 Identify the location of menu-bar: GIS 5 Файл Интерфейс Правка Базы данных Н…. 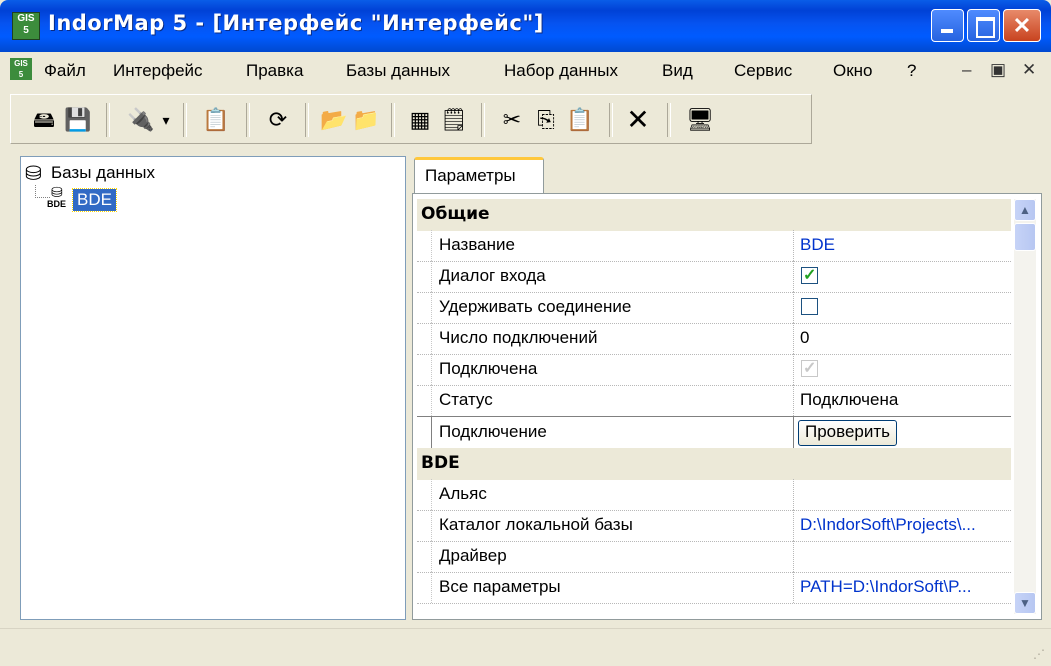
(525, 70).